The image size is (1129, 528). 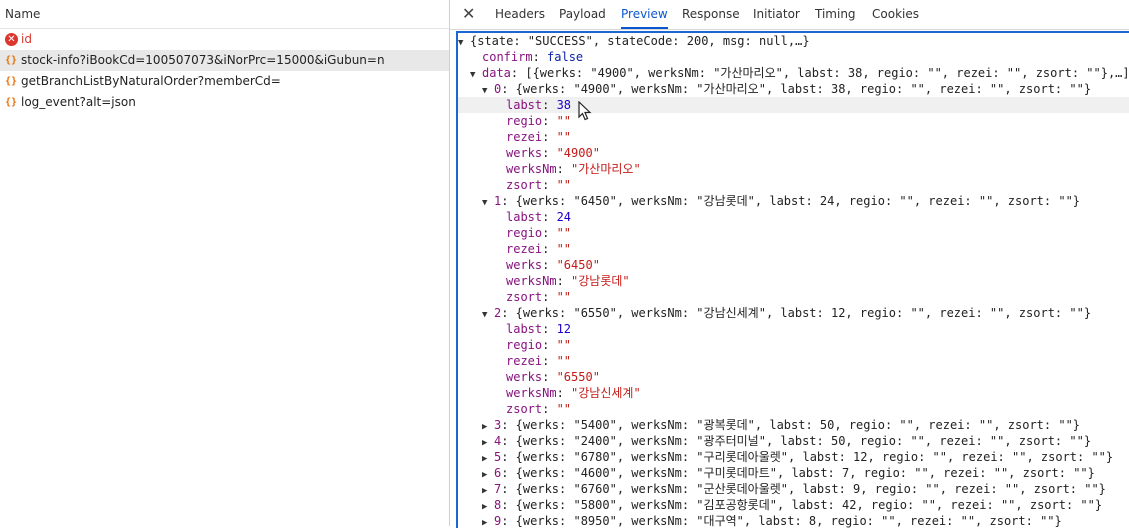 I want to click on json-value: "4900", so click(x=578, y=153).